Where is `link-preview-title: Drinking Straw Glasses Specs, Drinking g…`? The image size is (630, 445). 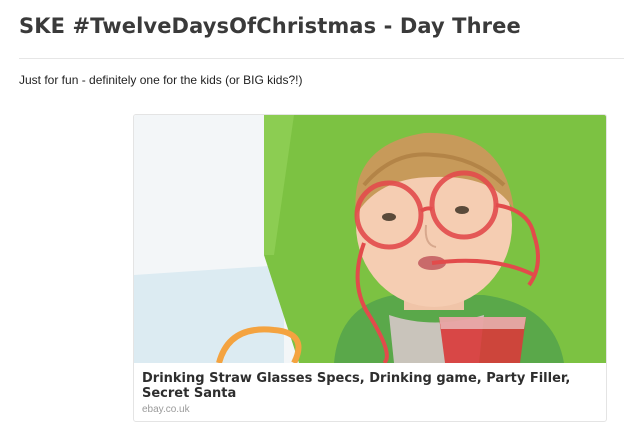 link-preview-title: Drinking Straw Glasses Specs, Drinking g… is located at coordinates (367, 386).